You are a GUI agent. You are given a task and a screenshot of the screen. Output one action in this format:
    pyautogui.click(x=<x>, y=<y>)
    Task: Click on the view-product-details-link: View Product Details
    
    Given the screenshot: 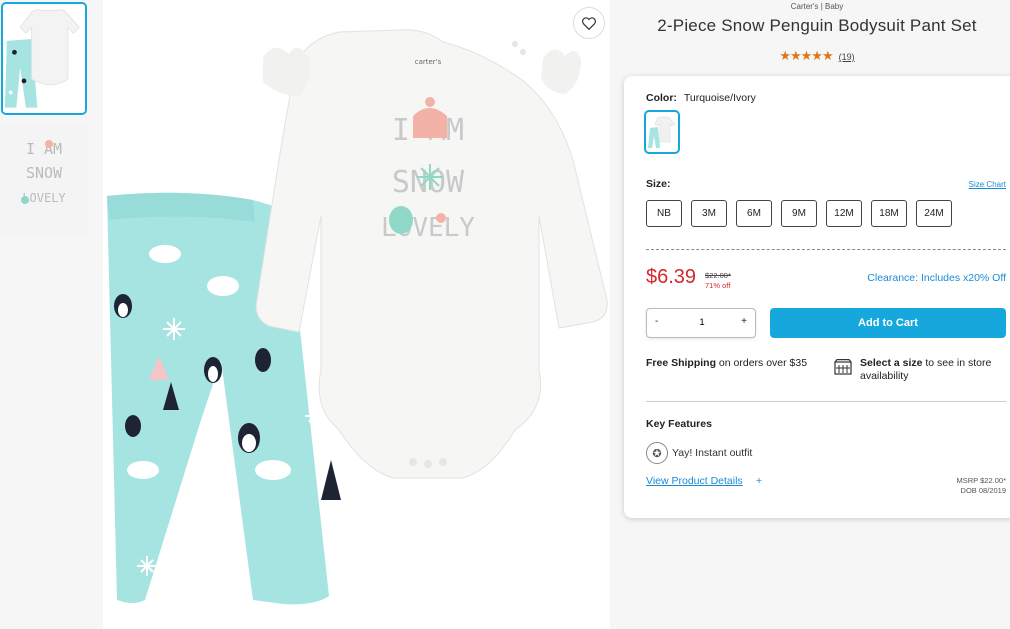 What is the action you would take?
    pyautogui.click(x=694, y=481)
    